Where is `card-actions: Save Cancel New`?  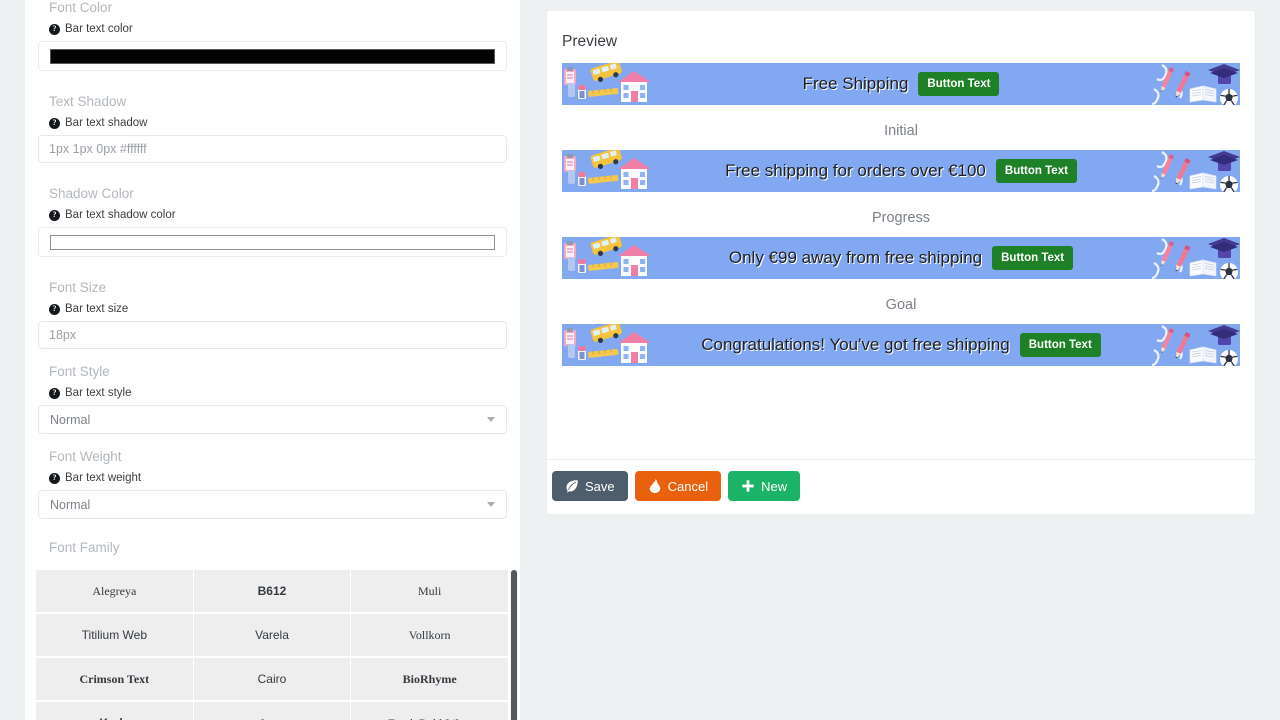
card-actions: Save Cancel New is located at coordinates (676, 486).